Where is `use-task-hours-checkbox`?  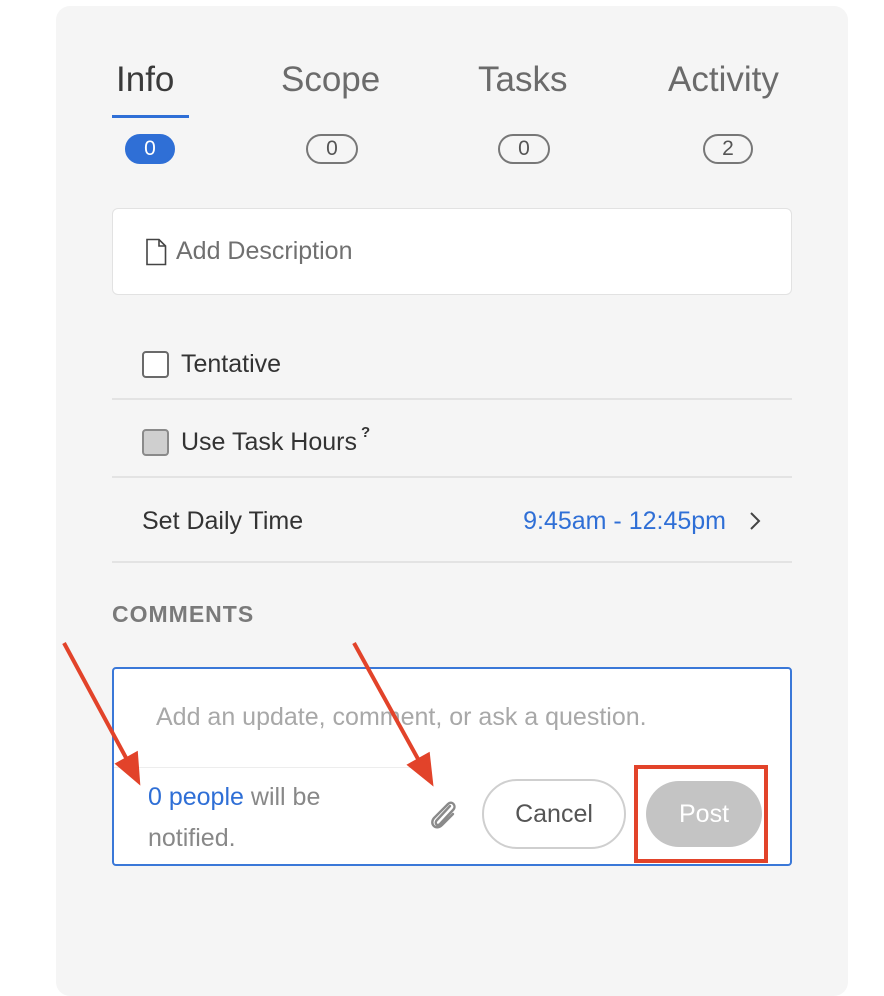 use-task-hours-checkbox is located at coordinates (155, 442).